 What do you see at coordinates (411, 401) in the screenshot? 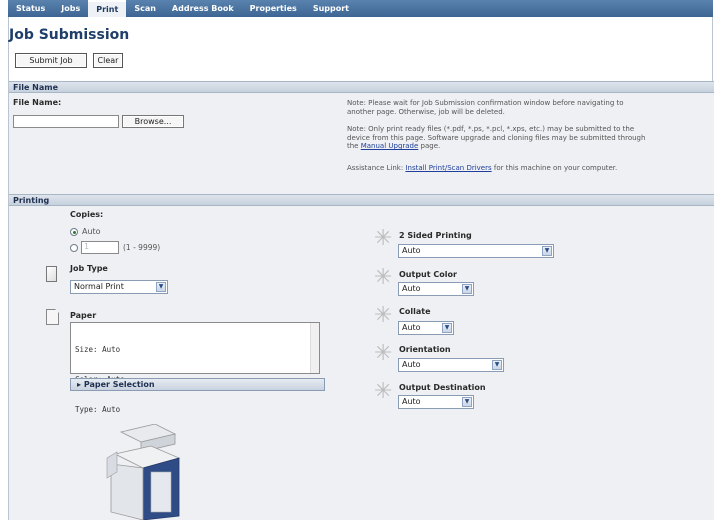
I see `output-destination-value: Auto` at bounding box center [411, 401].